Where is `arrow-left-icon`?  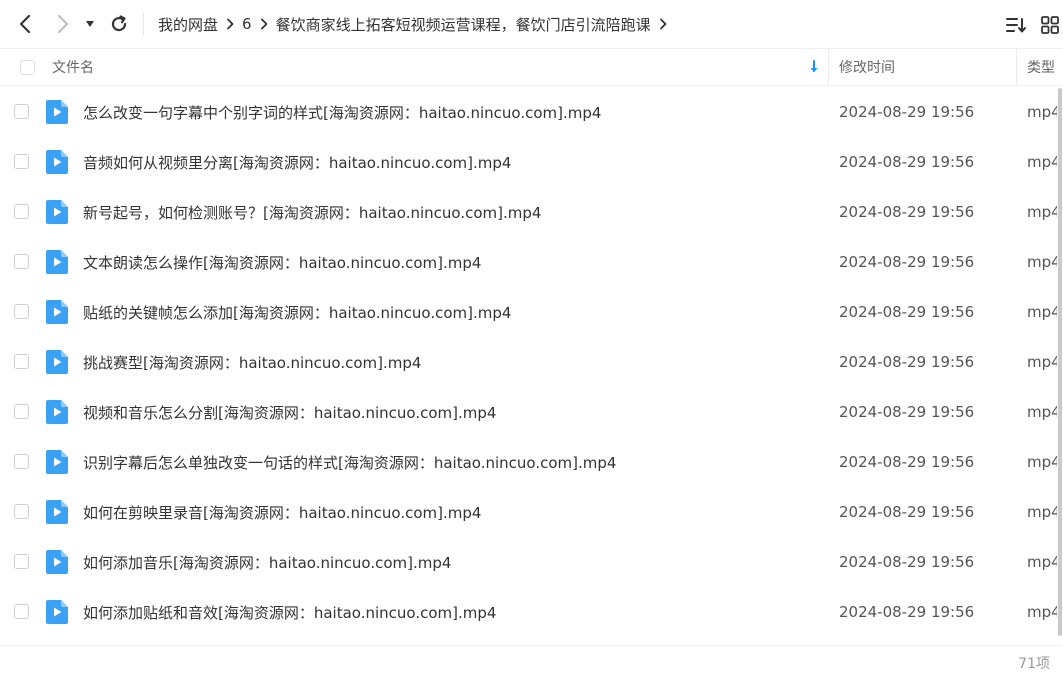
arrow-left-icon is located at coordinates (25, 24).